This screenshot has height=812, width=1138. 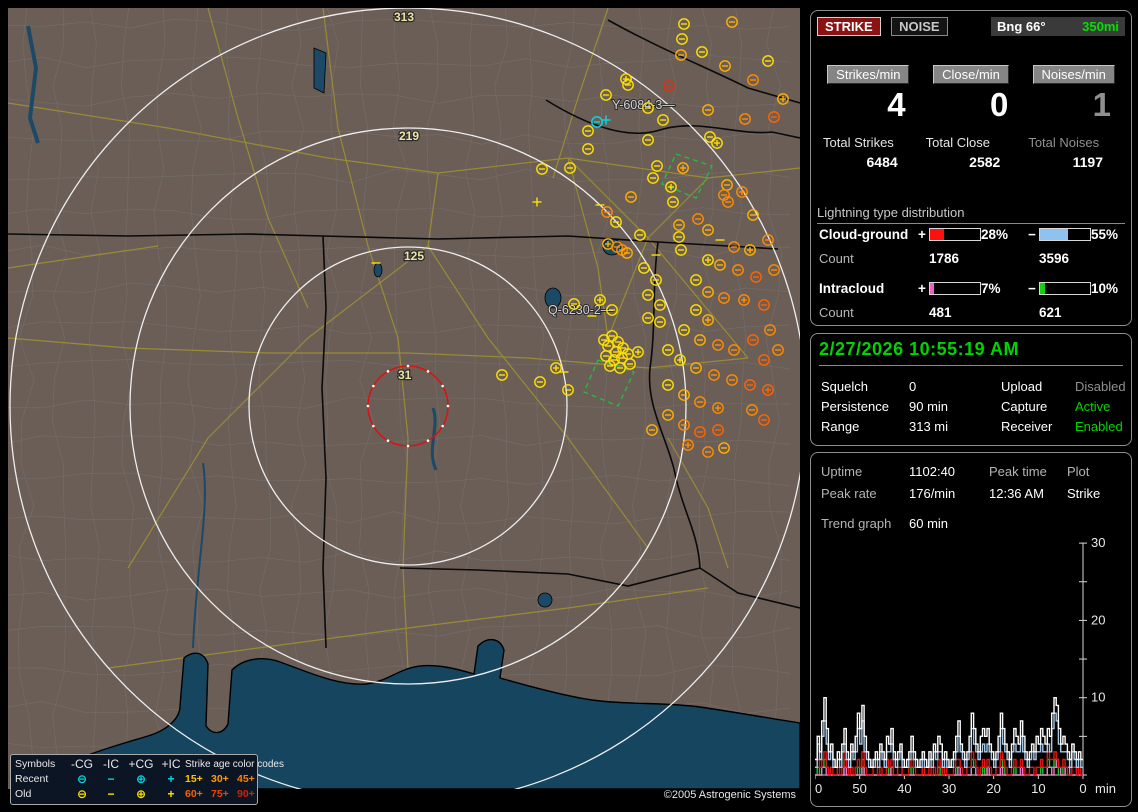 What do you see at coordinates (849, 26) in the screenshot?
I see `strike-toggle-button: STRIKE` at bounding box center [849, 26].